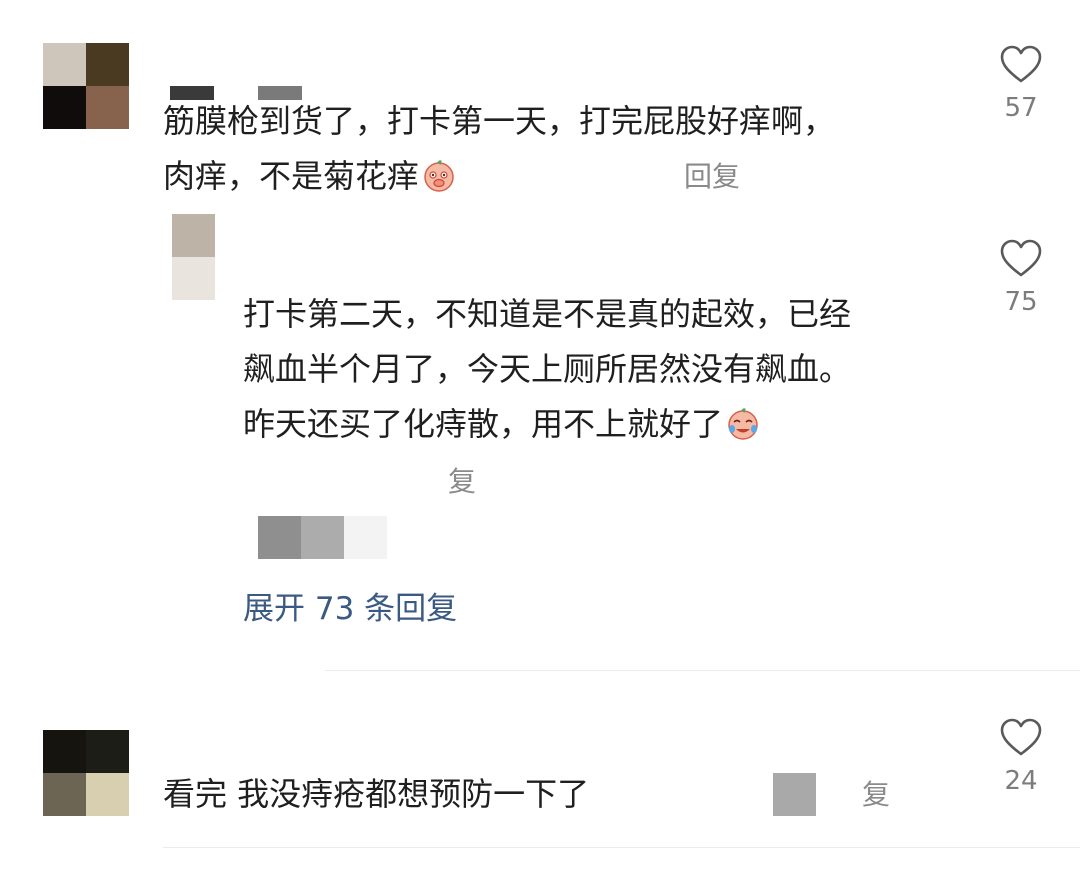  Describe the element at coordinates (712, 177) in the screenshot. I see `reply-button: 回复` at that location.